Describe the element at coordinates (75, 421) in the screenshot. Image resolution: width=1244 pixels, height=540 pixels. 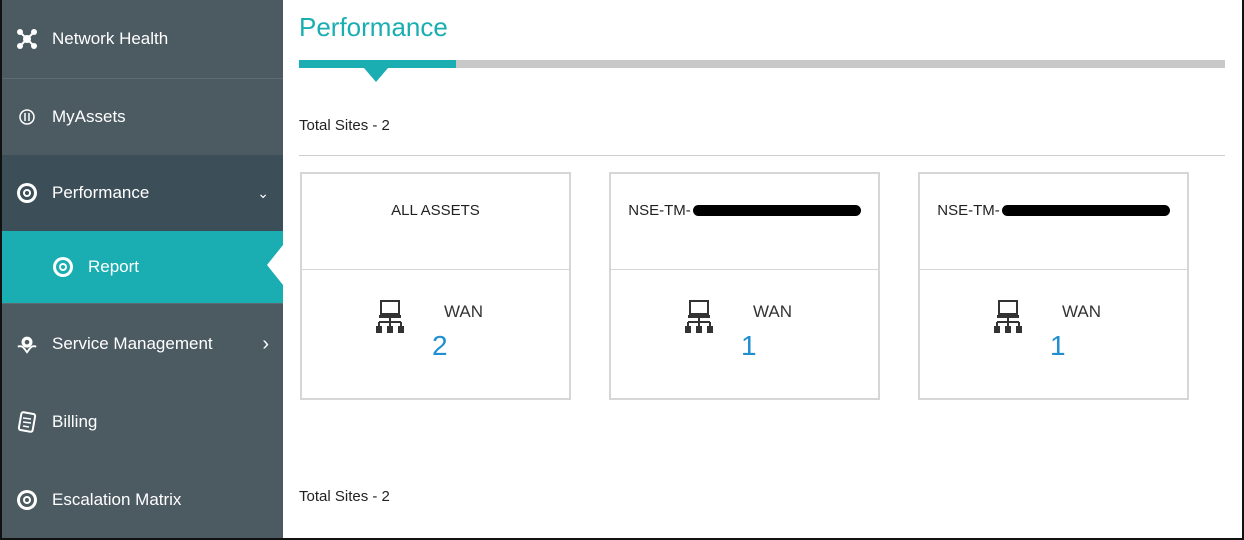
I see `sidebar-item-label: Billing` at that location.